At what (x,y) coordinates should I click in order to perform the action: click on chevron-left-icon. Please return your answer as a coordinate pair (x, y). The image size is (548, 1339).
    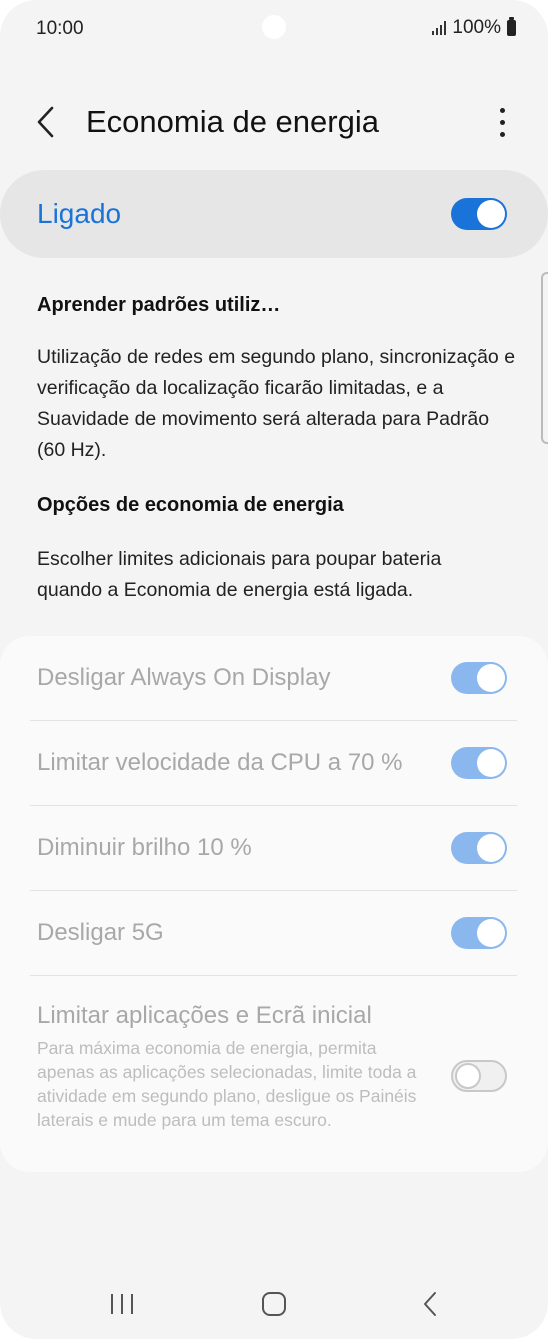
    Looking at the image, I should click on (45, 122).